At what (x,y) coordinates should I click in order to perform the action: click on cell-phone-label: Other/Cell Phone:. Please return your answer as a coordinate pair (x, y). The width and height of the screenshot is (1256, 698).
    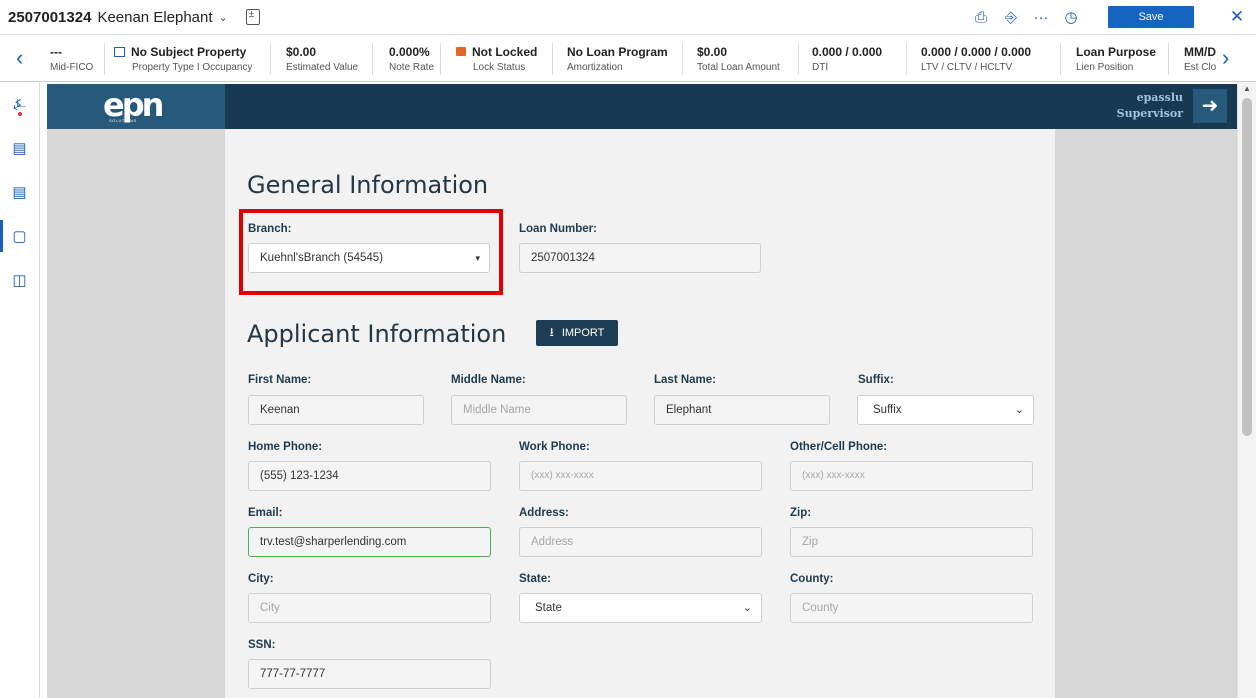
    Looking at the image, I should click on (839, 447).